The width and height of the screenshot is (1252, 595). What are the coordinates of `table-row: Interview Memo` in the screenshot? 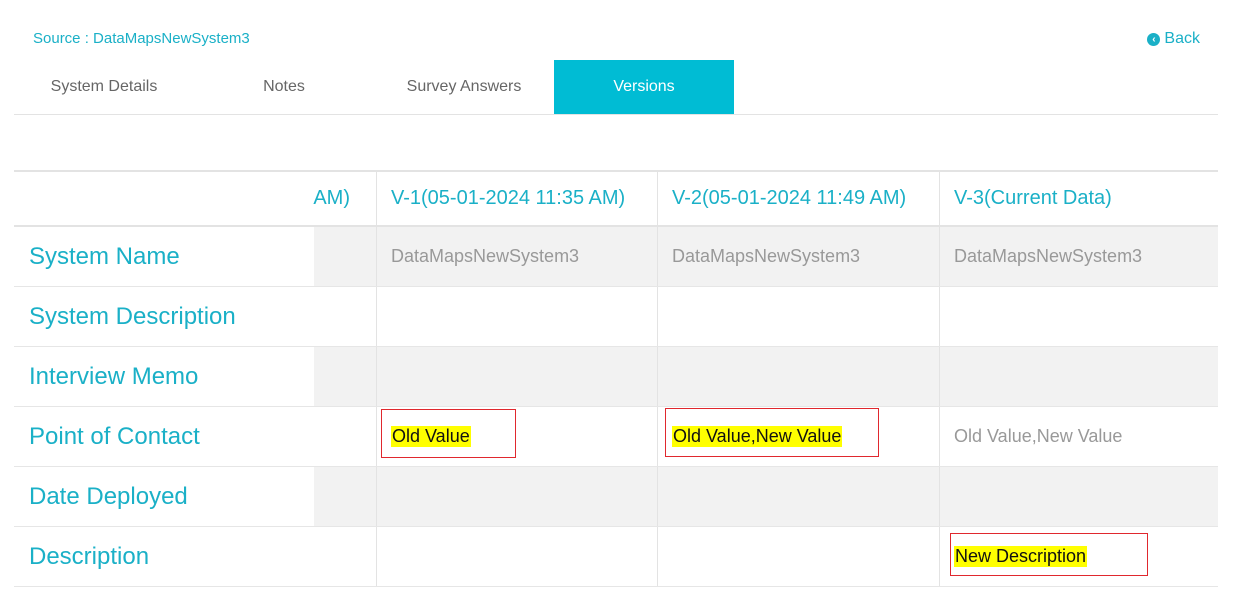 It's located at (616, 377).